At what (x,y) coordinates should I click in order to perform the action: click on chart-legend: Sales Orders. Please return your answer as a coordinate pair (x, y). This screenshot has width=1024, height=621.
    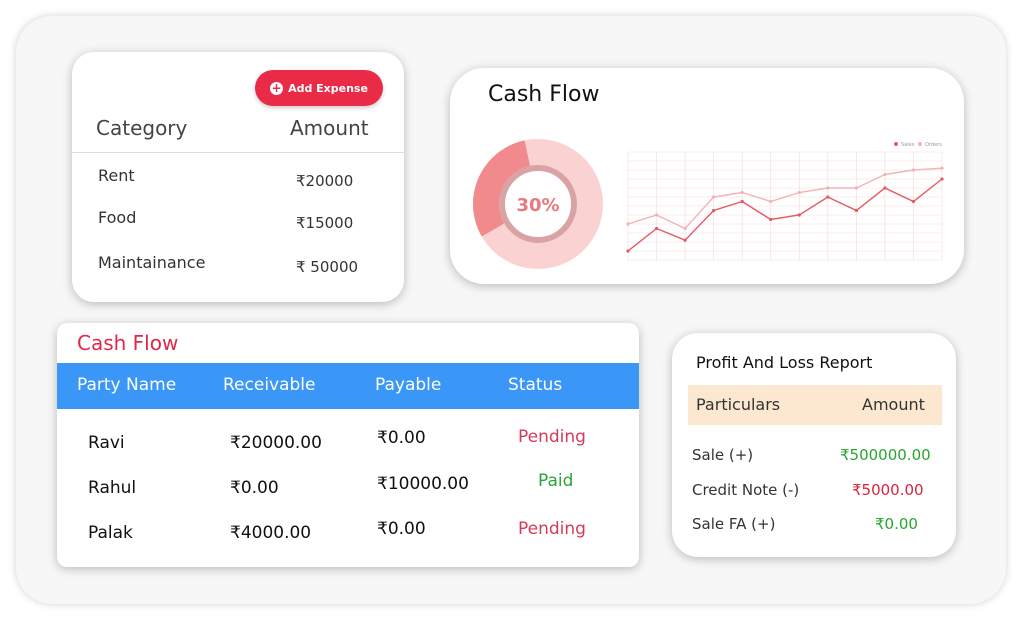
    Looking at the image, I should click on (918, 145).